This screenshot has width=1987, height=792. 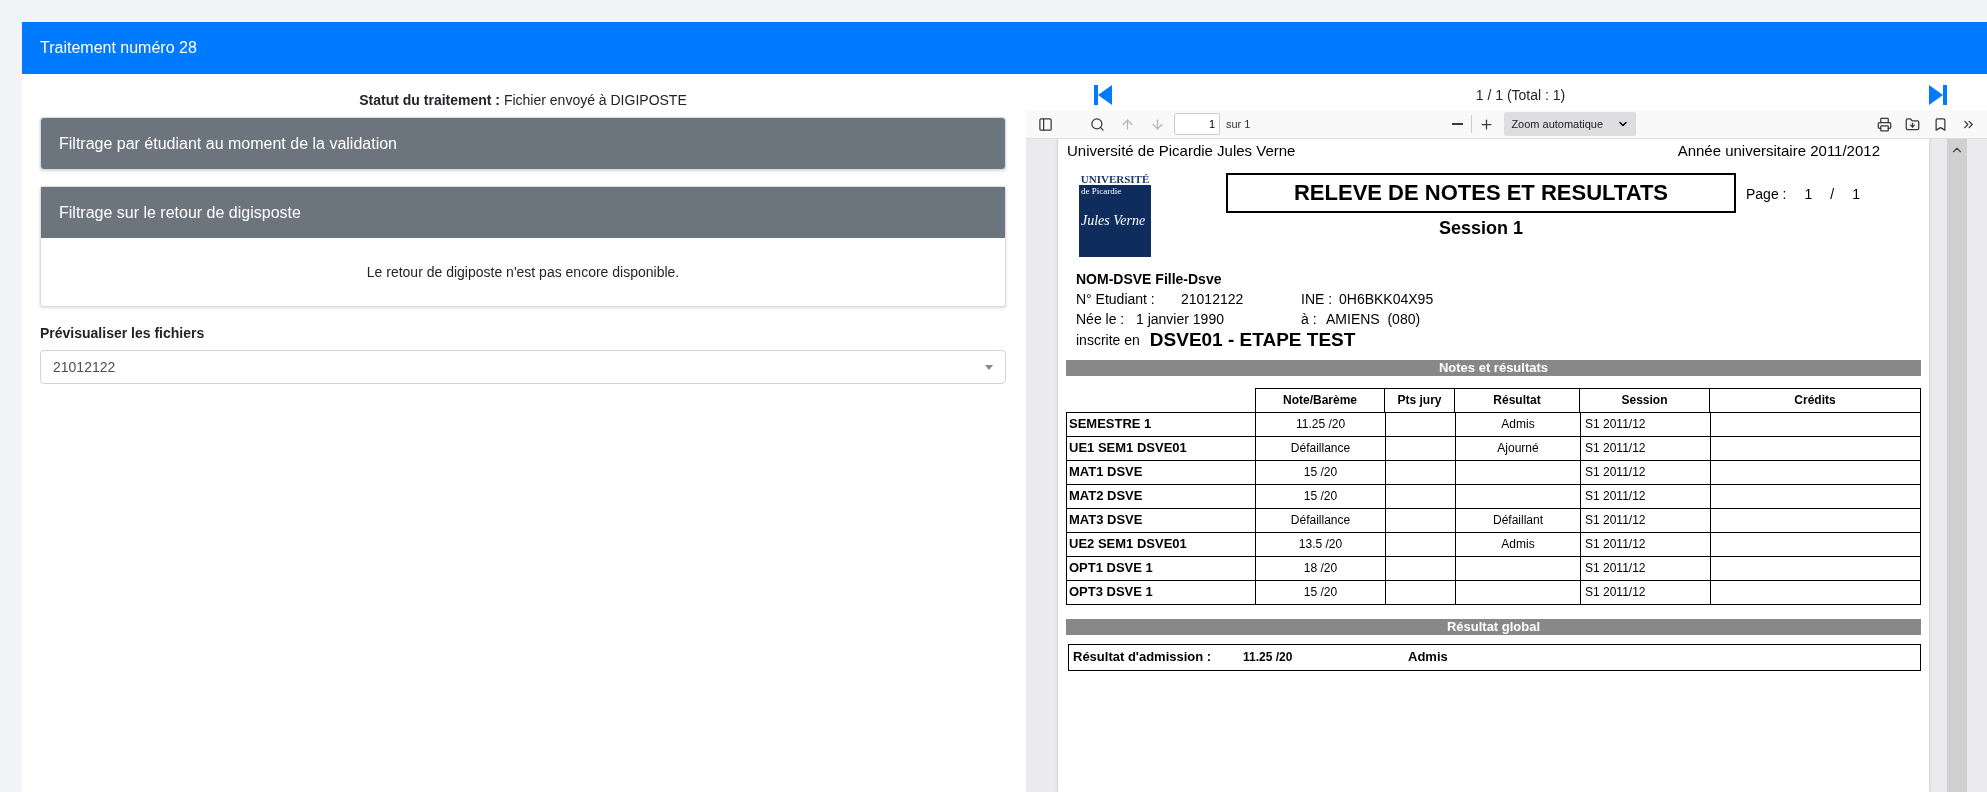 I want to click on page-total: 1, so click(x=1856, y=194).